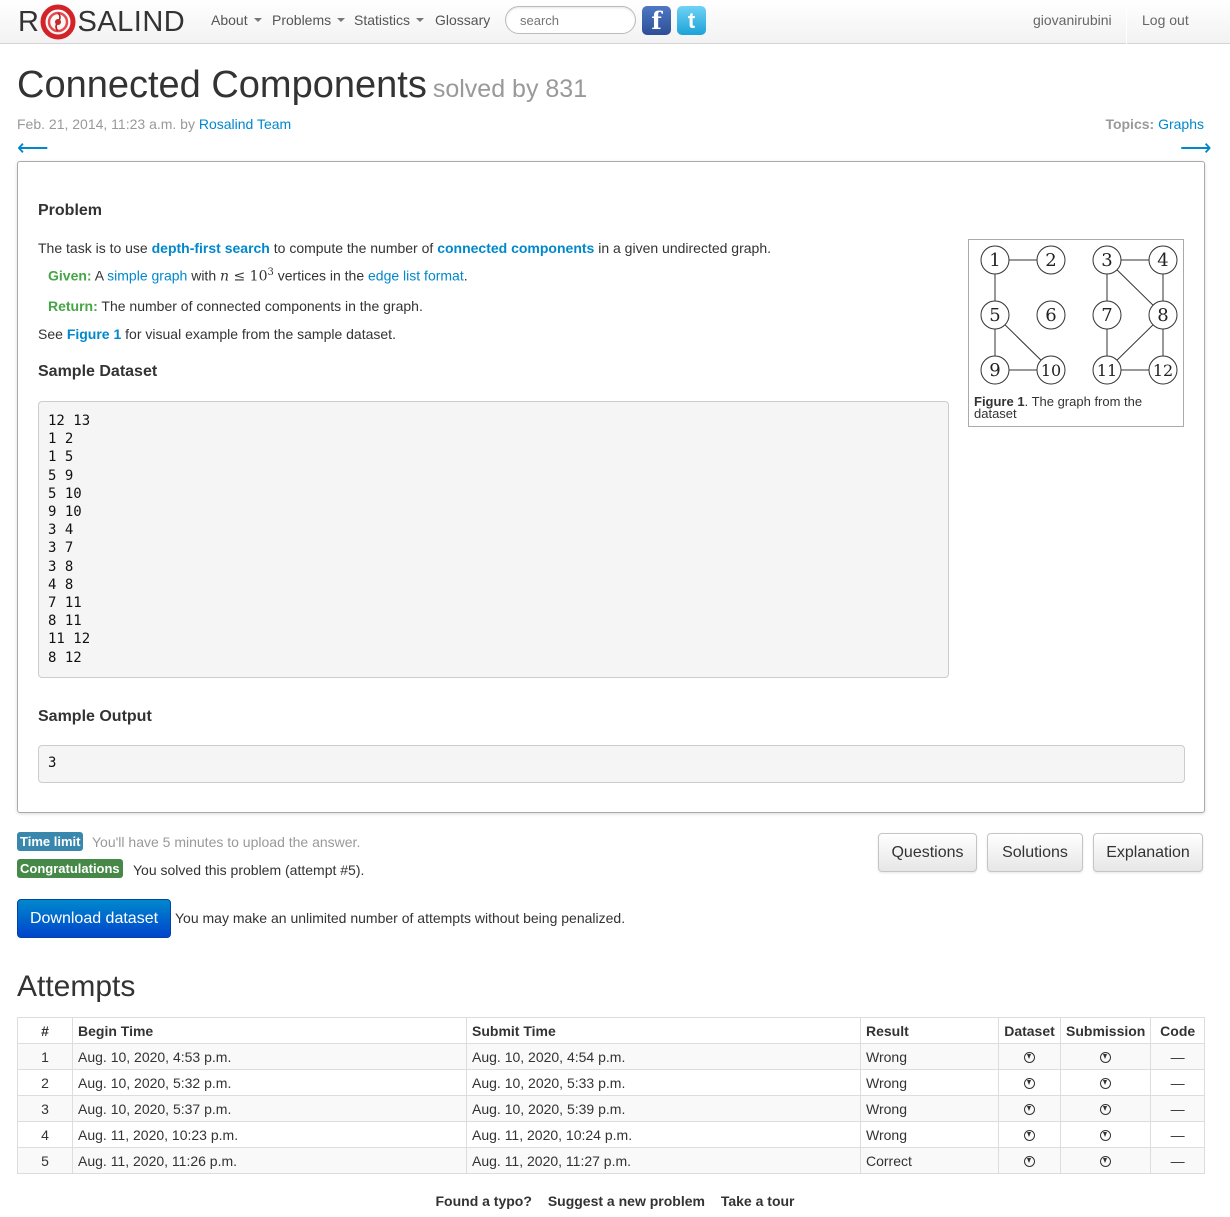 Image resolution: width=1230 pixels, height=1217 pixels. Describe the element at coordinates (510, 89) in the screenshot. I see `solved-count: solved by 831` at that location.